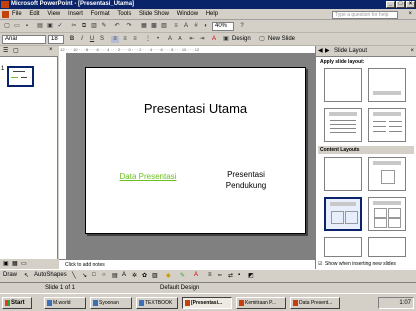  Describe the element at coordinates (16, 50) in the screenshot. I see `tab-slides: ▢` at that location.